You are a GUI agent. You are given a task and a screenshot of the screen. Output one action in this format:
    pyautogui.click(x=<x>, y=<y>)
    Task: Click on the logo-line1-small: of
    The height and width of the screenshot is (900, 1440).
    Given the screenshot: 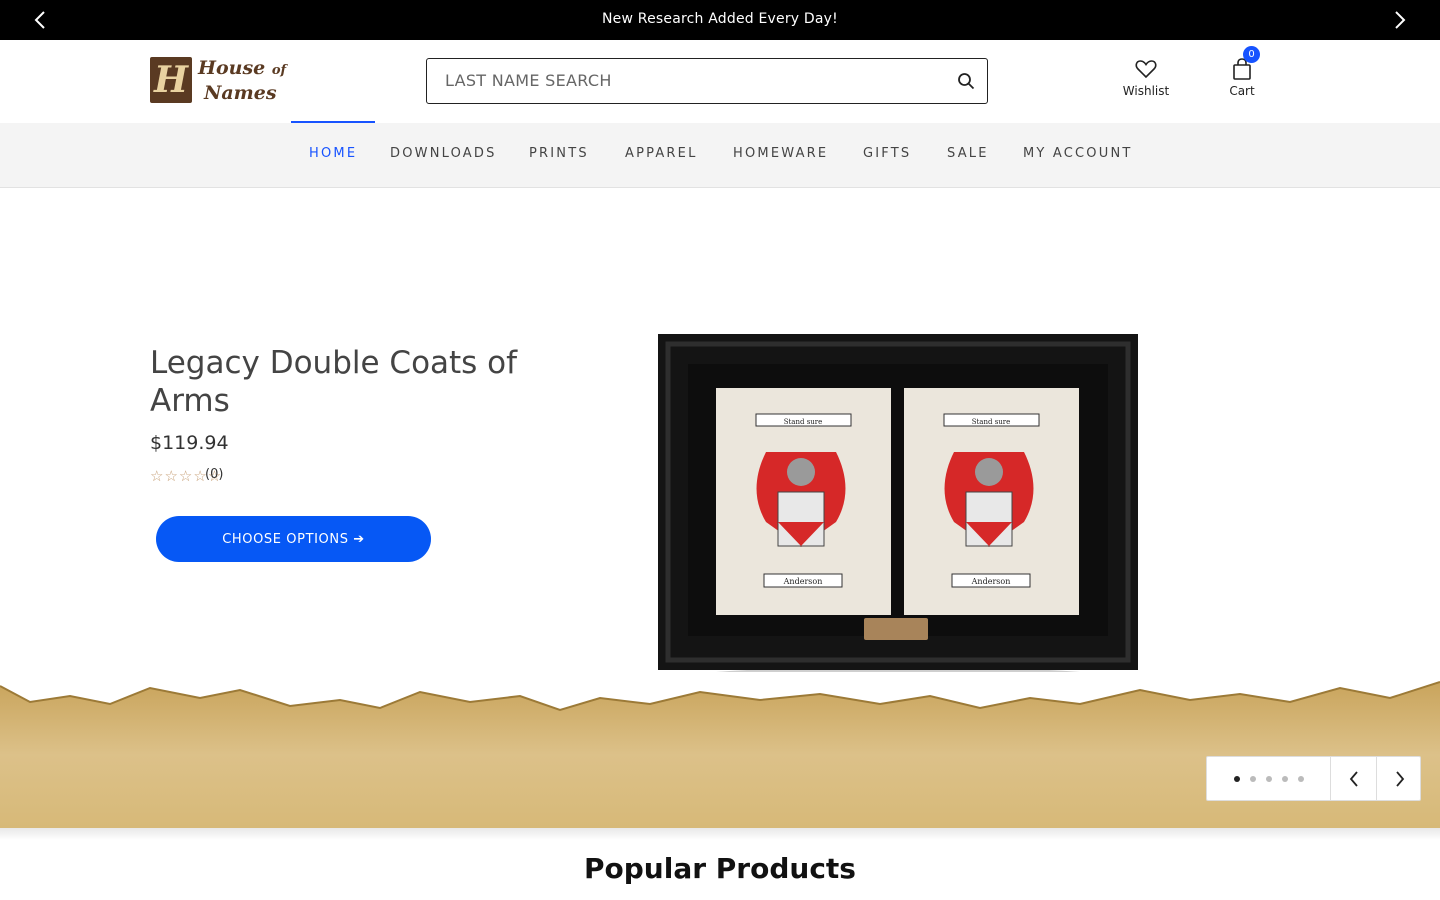 What is the action you would take?
    pyautogui.click(x=279, y=70)
    